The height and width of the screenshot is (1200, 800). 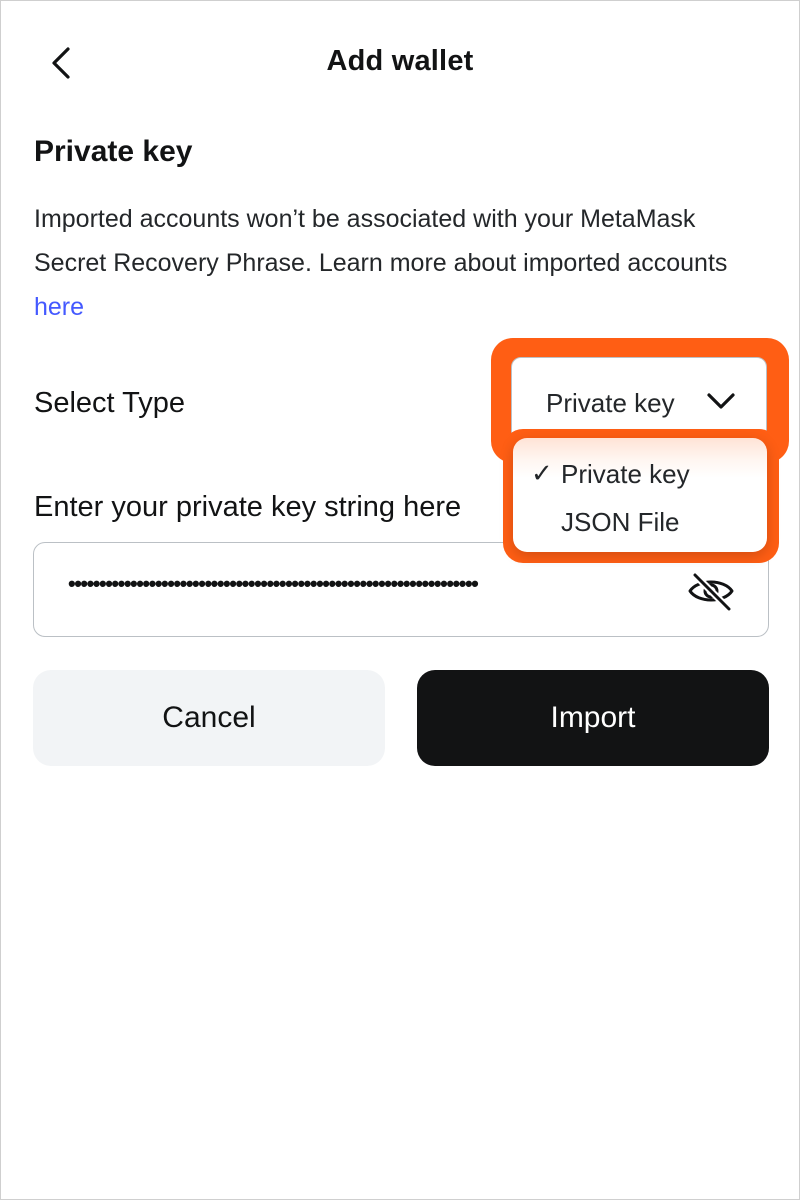 What do you see at coordinates (542, 473) in the screenshot?
I see `checkmark-icon: ✓` at bounding box center [542, 473].